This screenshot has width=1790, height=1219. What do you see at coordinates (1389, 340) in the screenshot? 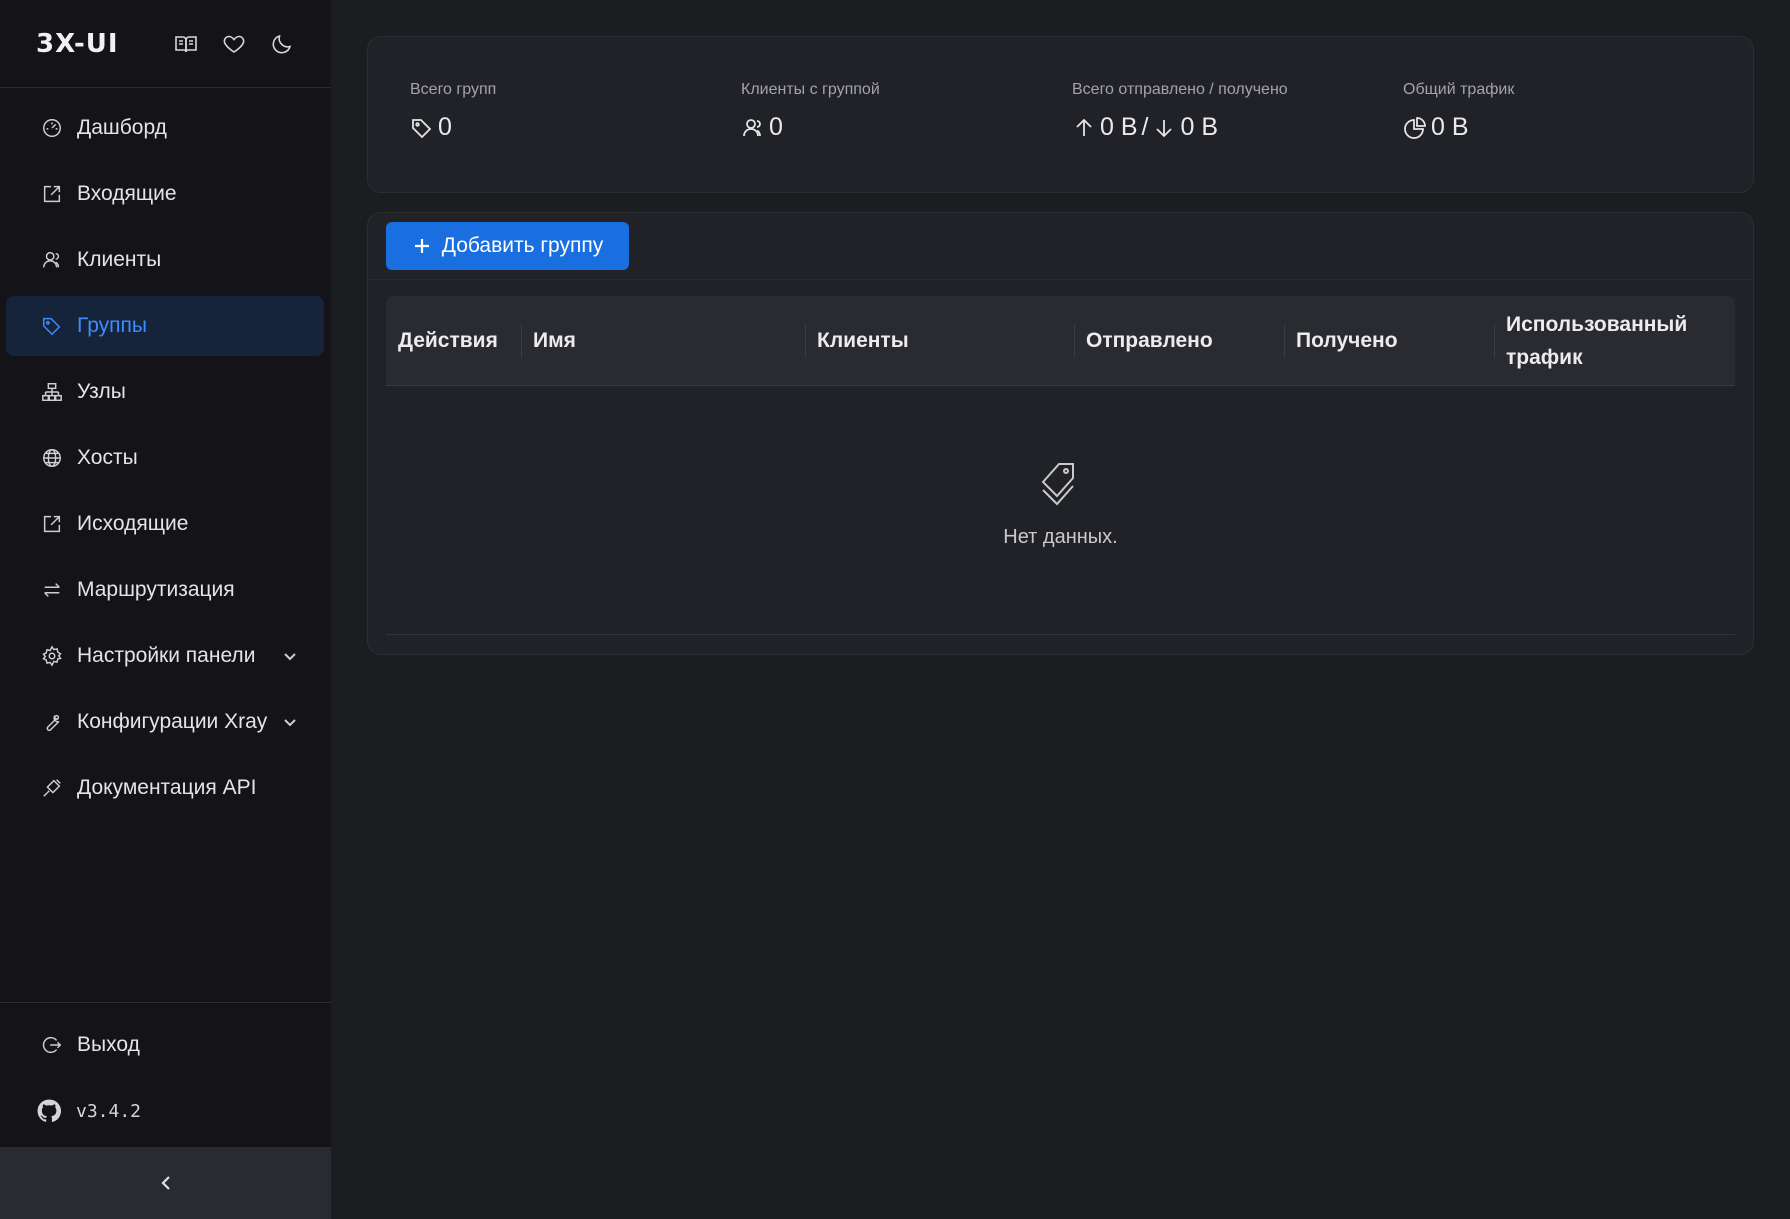
I see `column-header-received: Получено` at bounding box center [1389, 340].